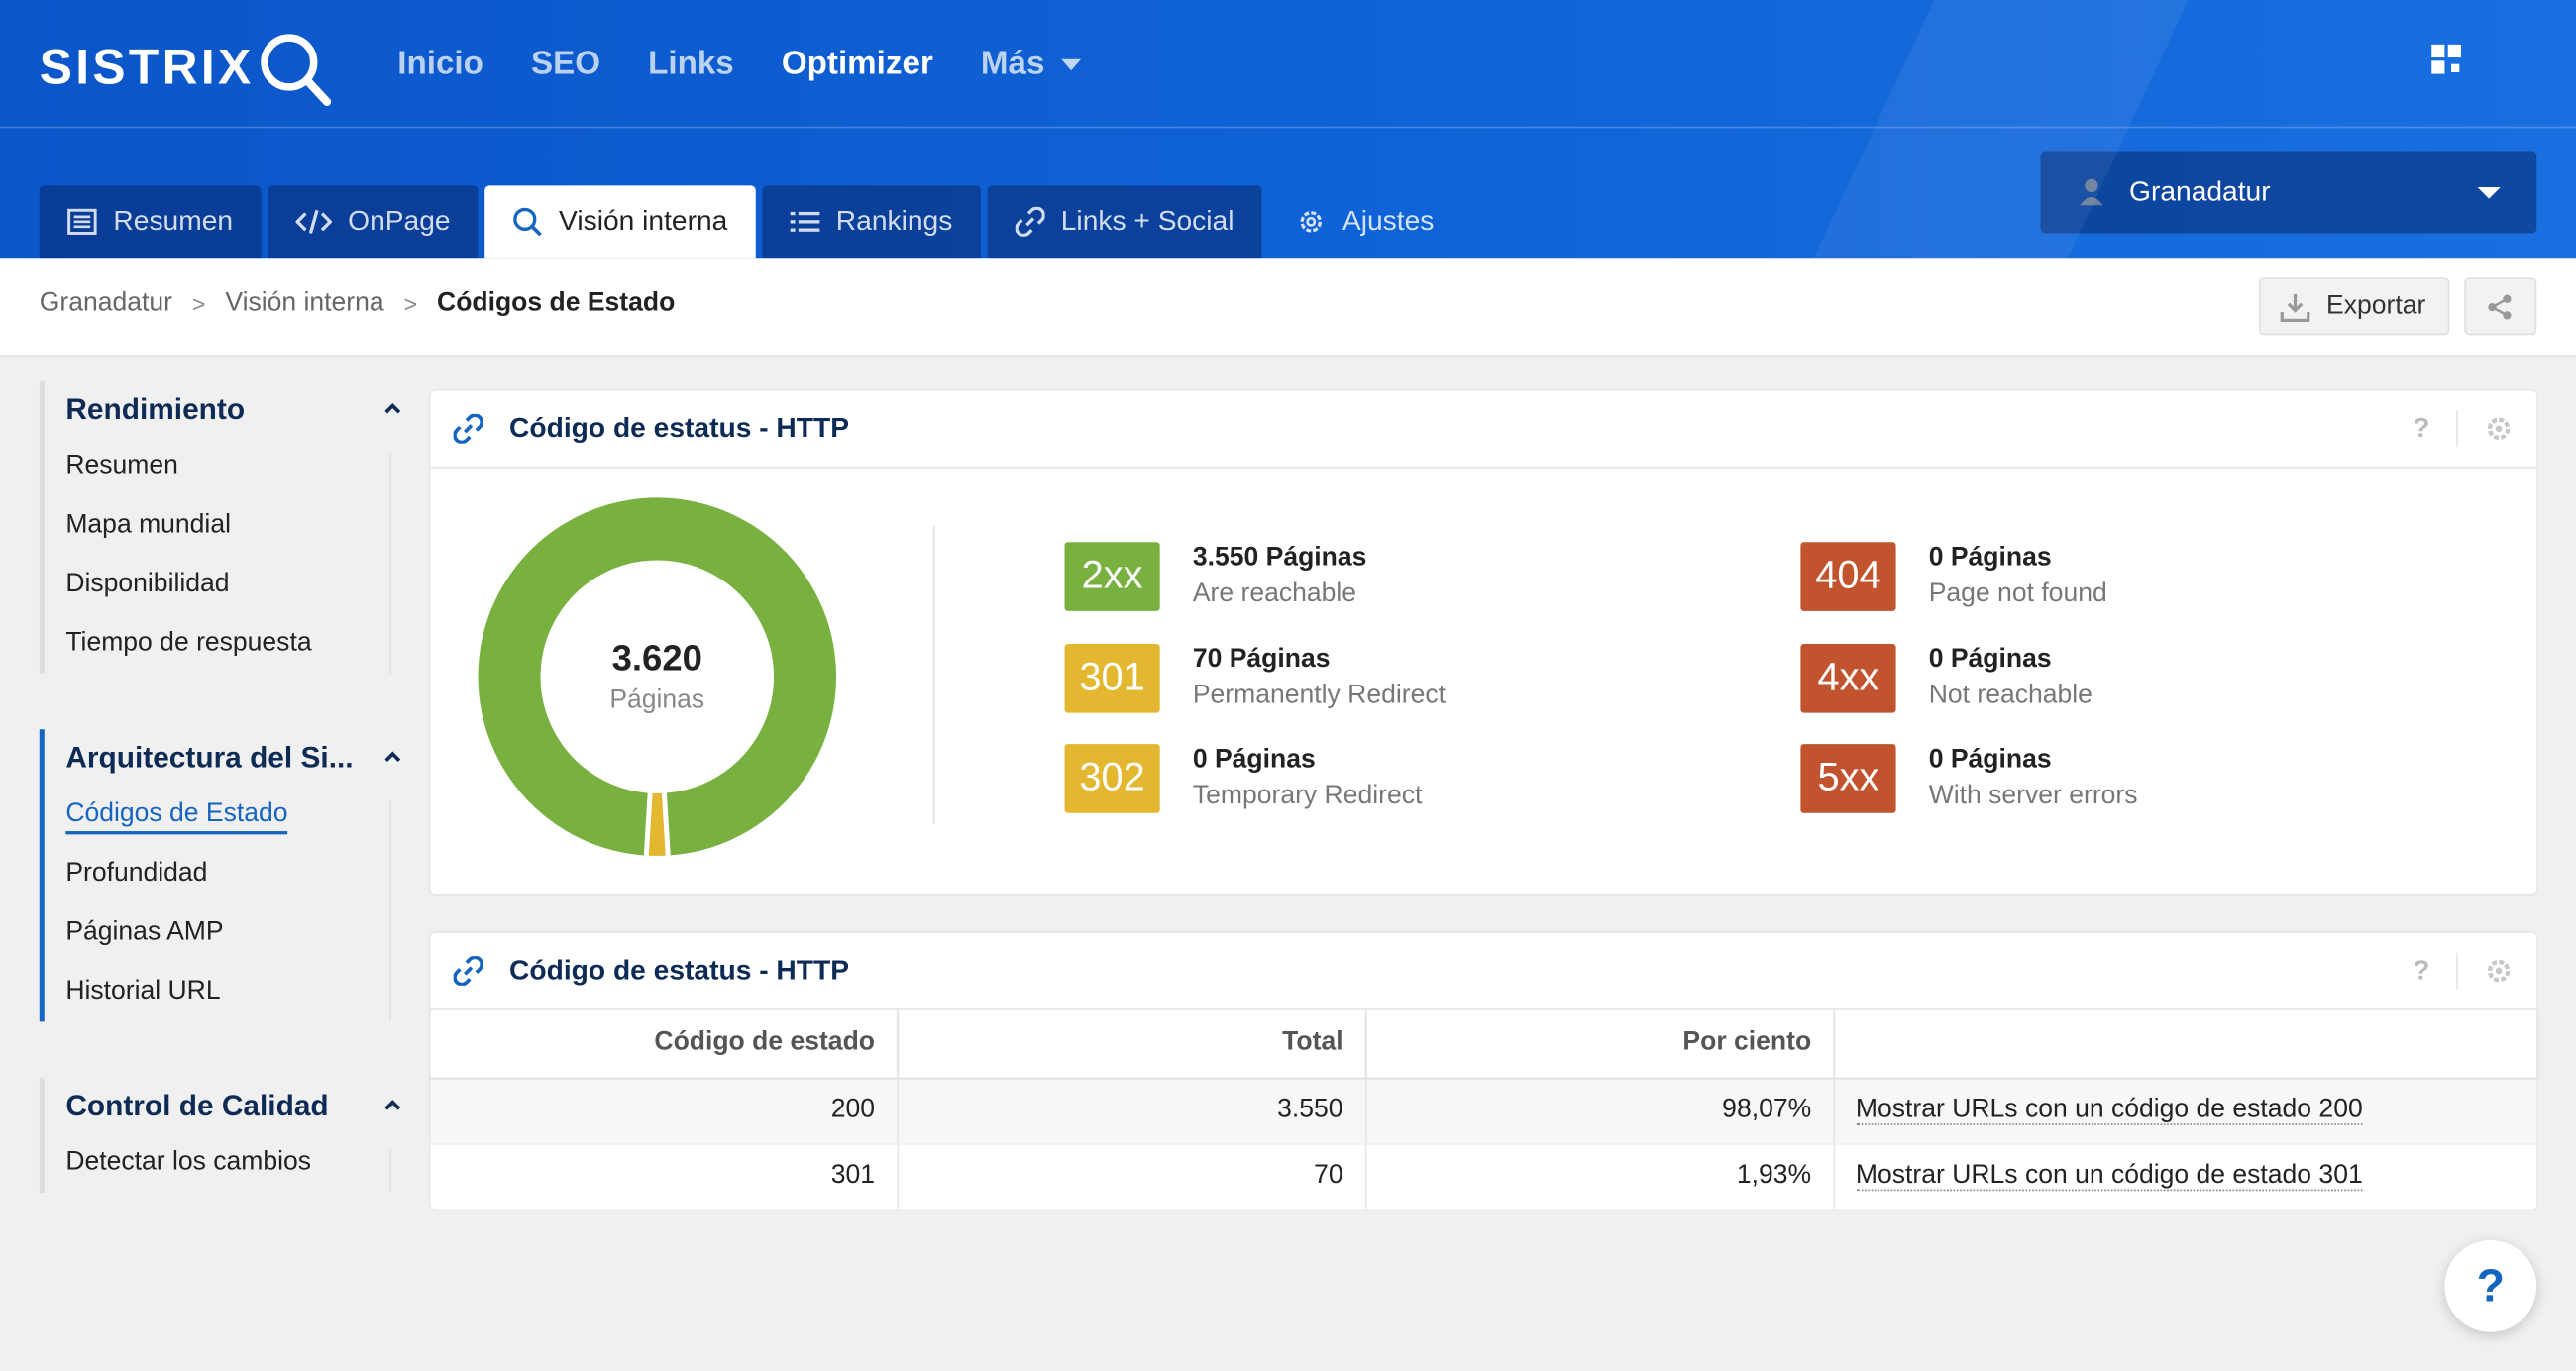  What do you see at coordinates (1274, 594) in the screenshot?
I see `stat-desc: Are reachable` at bounding box center [1274, 594].